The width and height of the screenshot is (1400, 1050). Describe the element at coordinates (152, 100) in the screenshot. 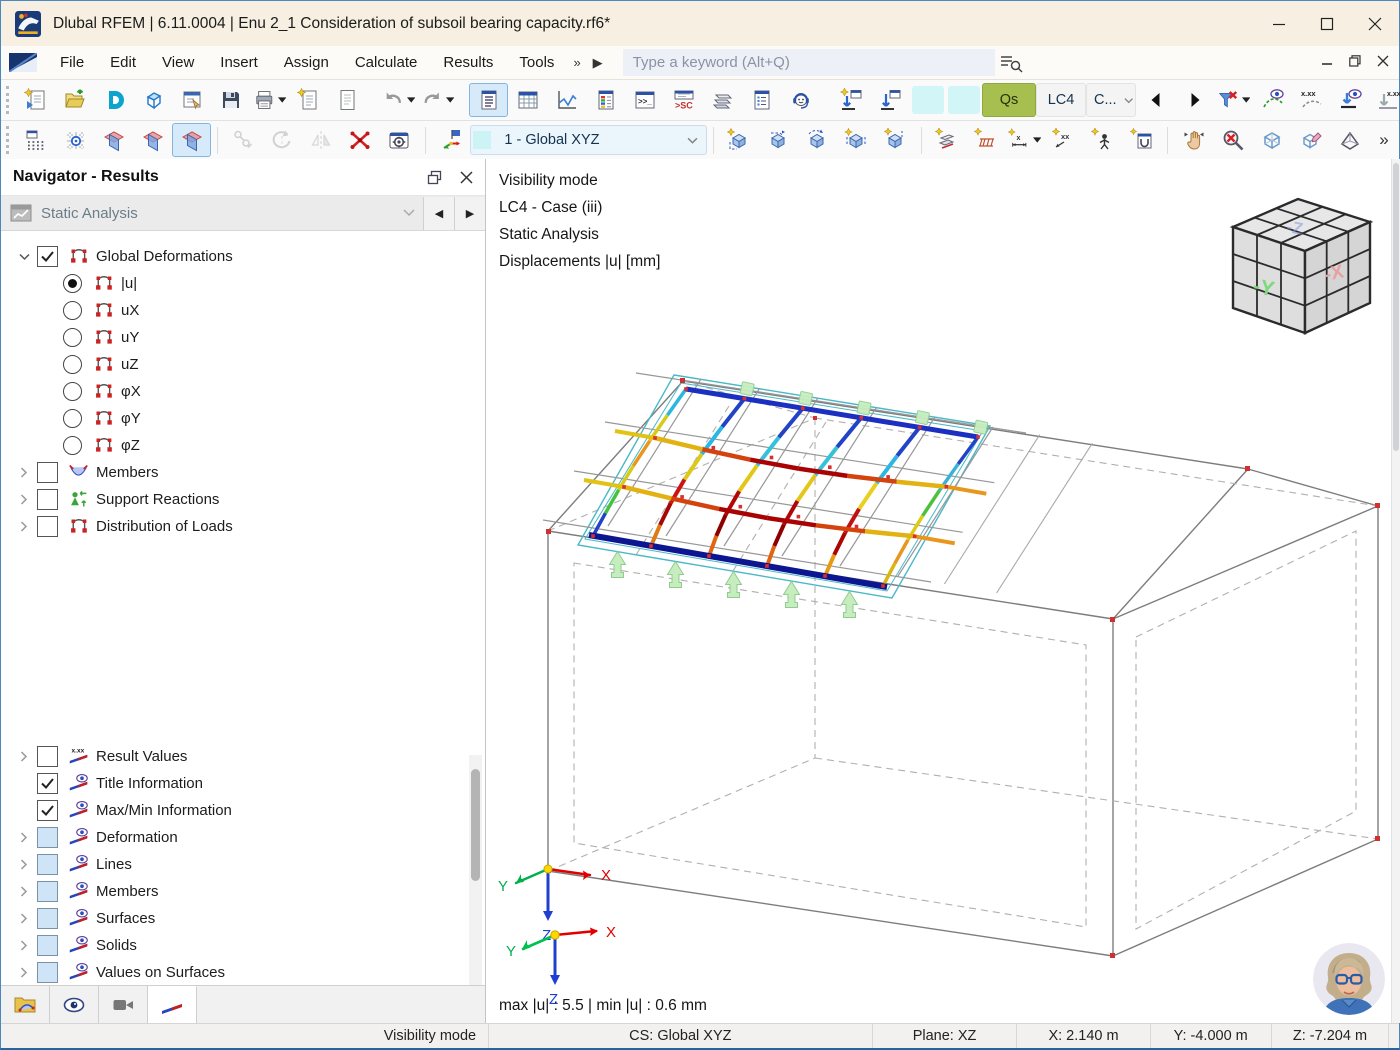

I see `model-3d-button` at that location.